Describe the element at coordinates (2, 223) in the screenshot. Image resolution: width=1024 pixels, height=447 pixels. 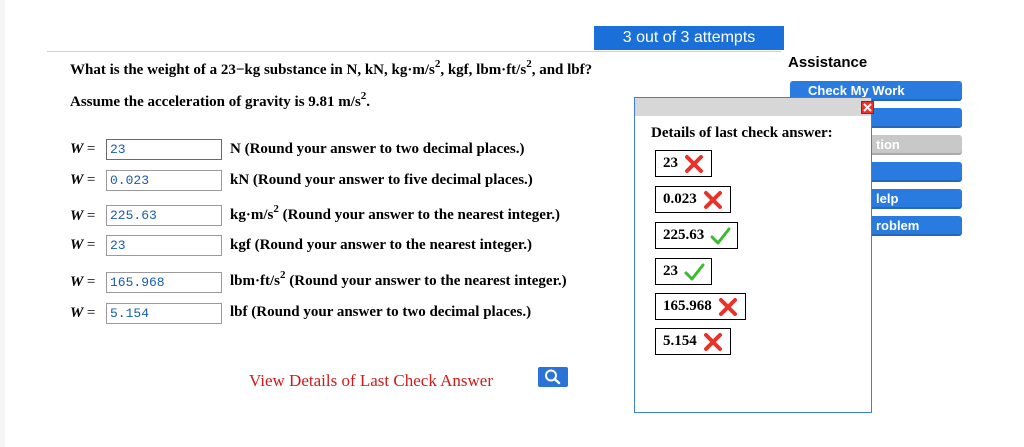
I see `left-edge` at that location.